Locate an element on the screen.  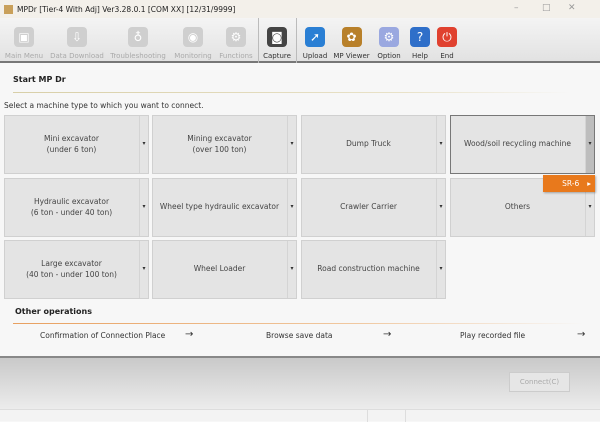
toolbar-label: End is located at coordinates (447, 56).